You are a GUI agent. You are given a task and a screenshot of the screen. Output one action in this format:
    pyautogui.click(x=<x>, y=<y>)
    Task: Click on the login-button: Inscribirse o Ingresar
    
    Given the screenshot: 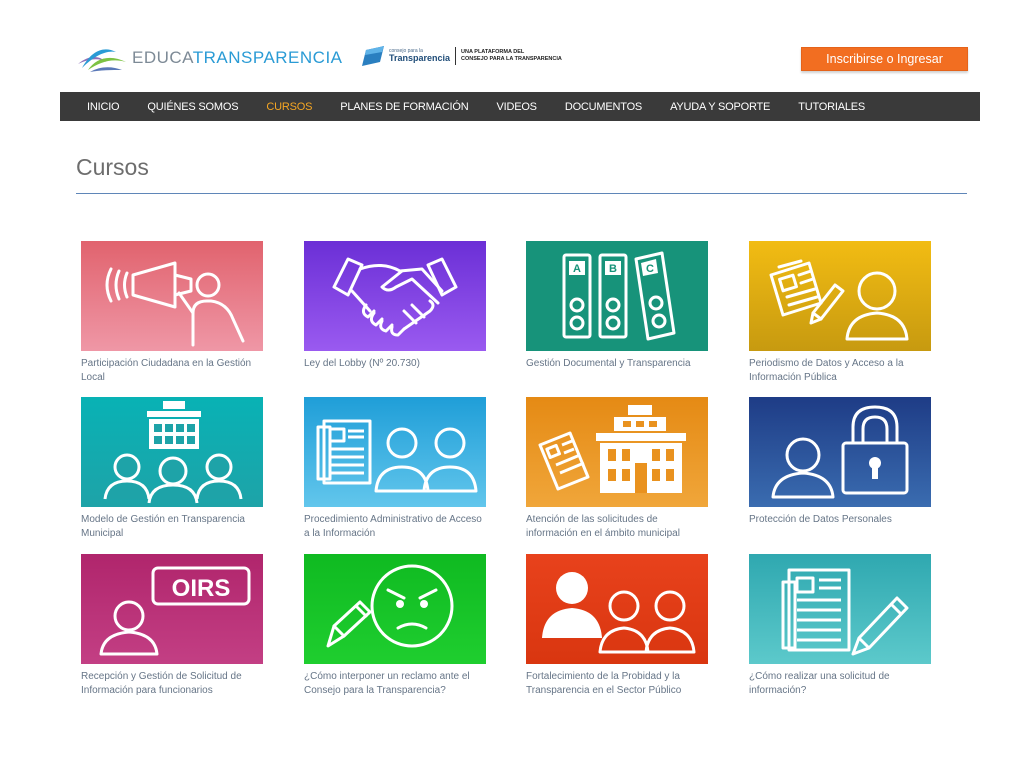 What is the action you would take?
    pyautogui.click(x=884, y=59)
    